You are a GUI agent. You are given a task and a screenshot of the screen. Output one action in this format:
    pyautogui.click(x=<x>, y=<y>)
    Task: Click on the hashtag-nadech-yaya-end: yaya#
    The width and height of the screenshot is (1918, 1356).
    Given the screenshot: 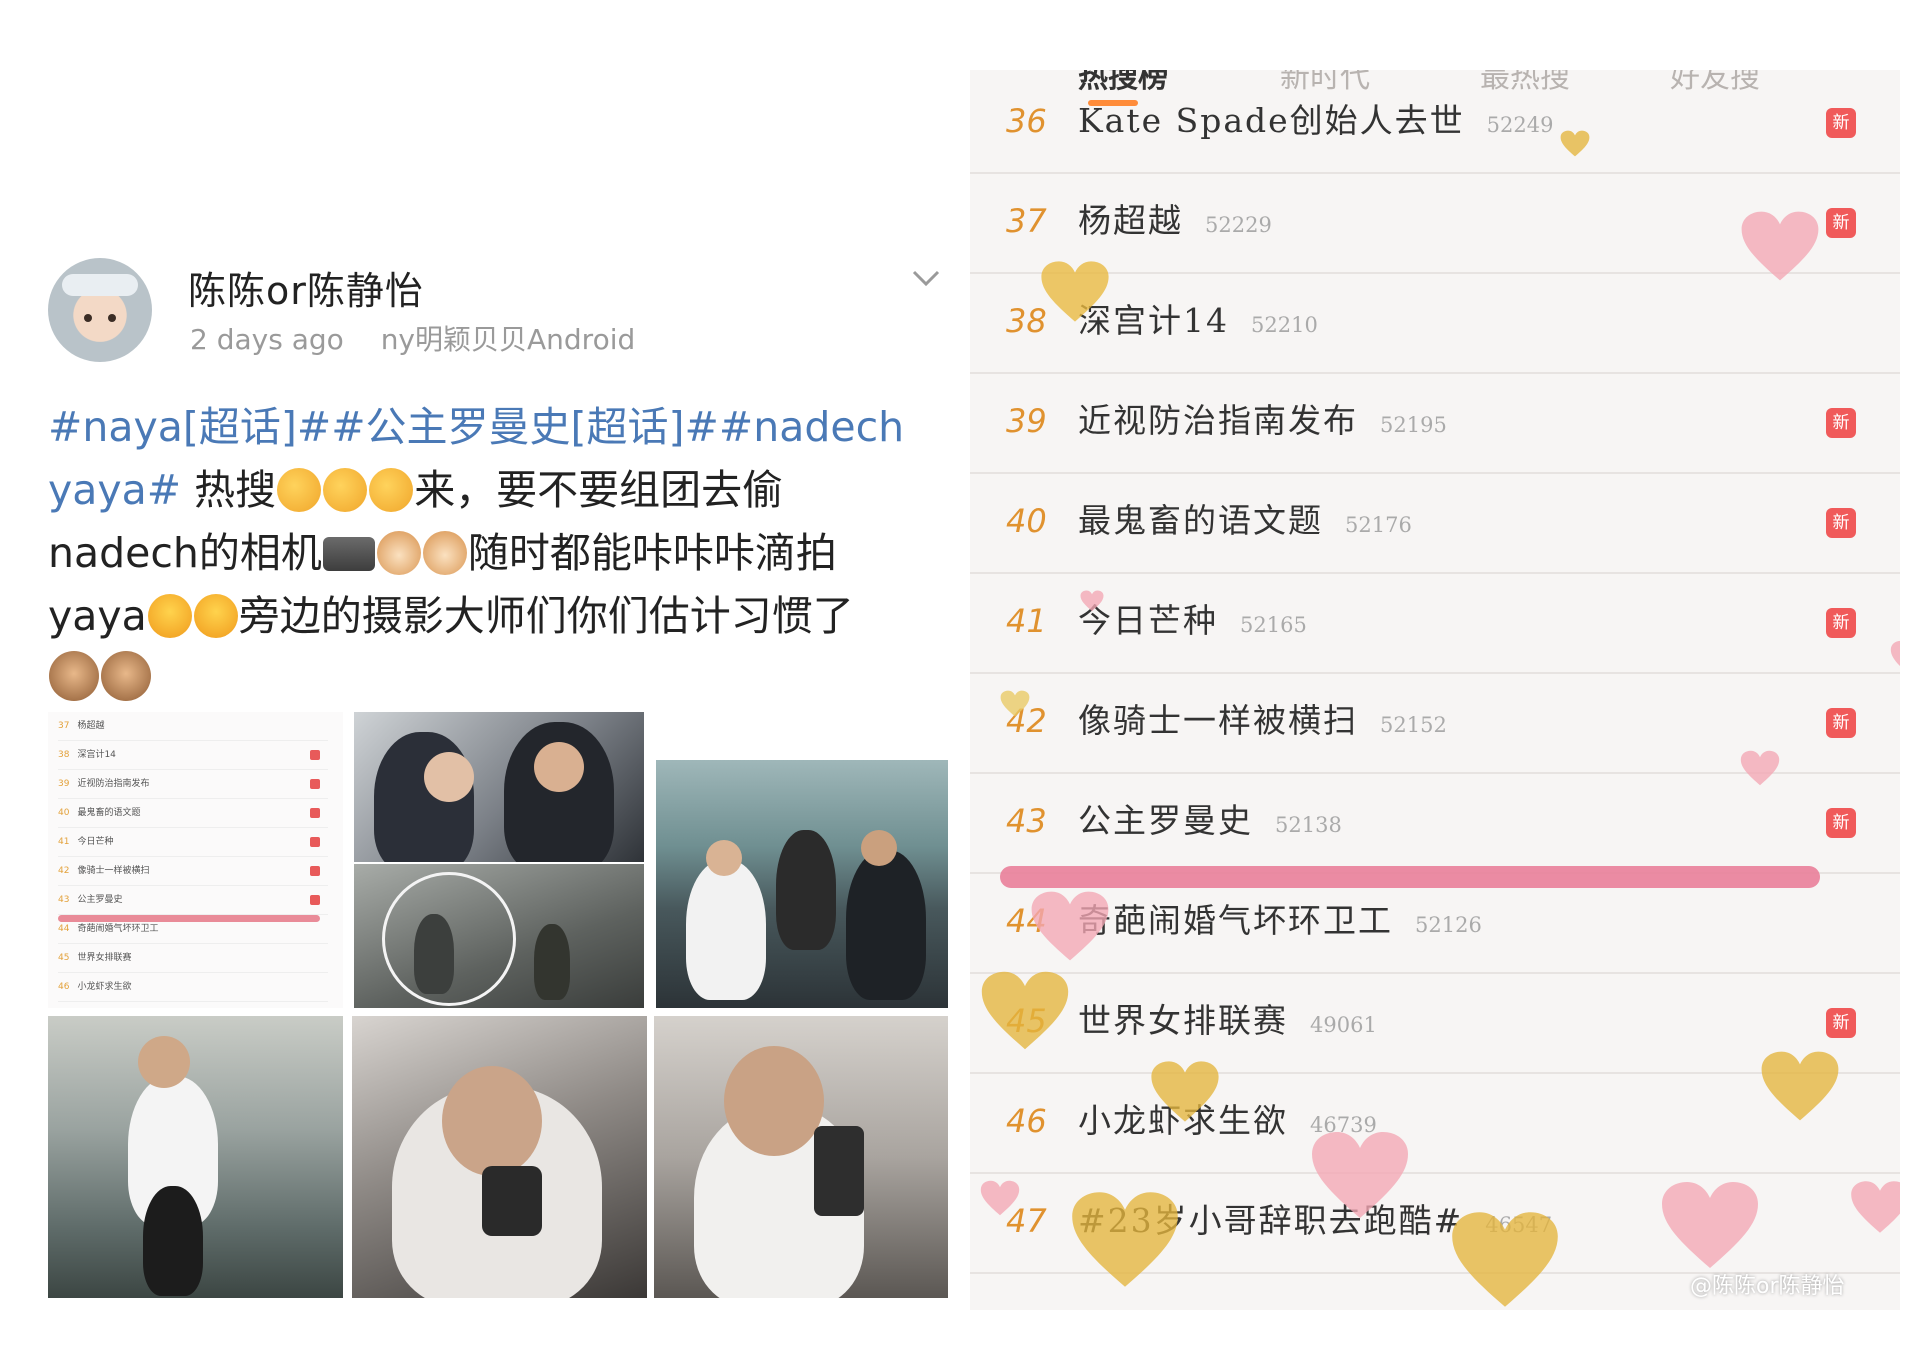 What is the action you would take?
    pyautogui.click(x=114, y=490)
    